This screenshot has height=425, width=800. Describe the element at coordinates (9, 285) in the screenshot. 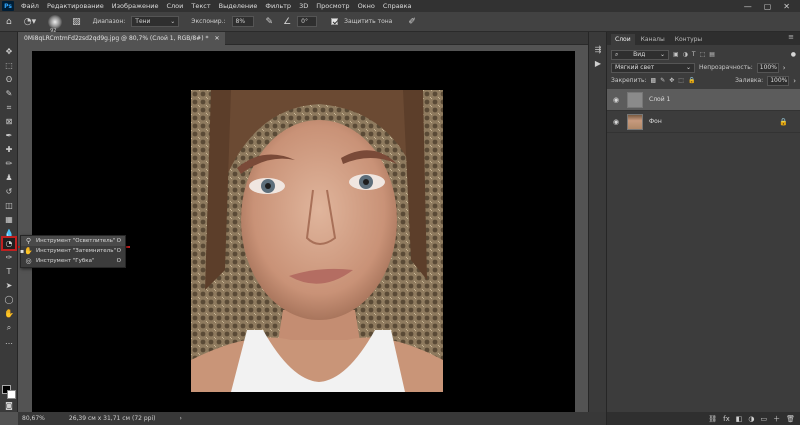

I see `path-select-tool-icon: ➤` at that location.